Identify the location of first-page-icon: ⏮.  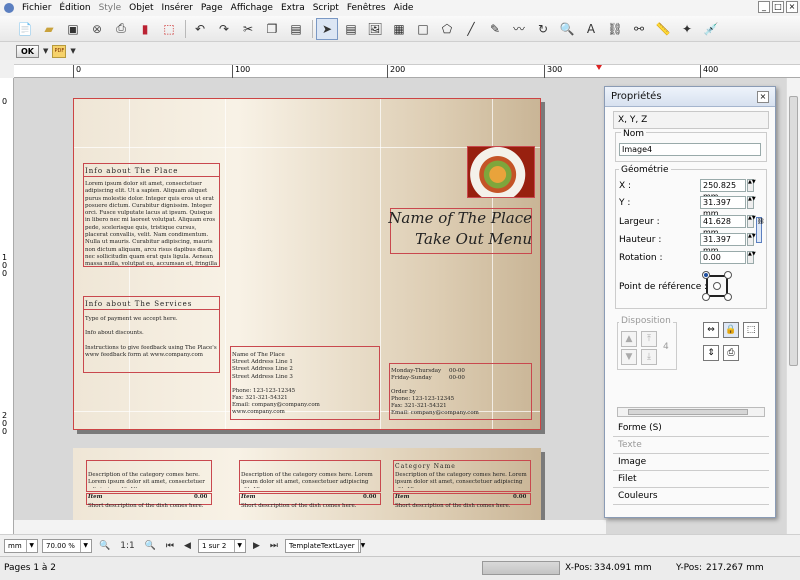
(170, 546).